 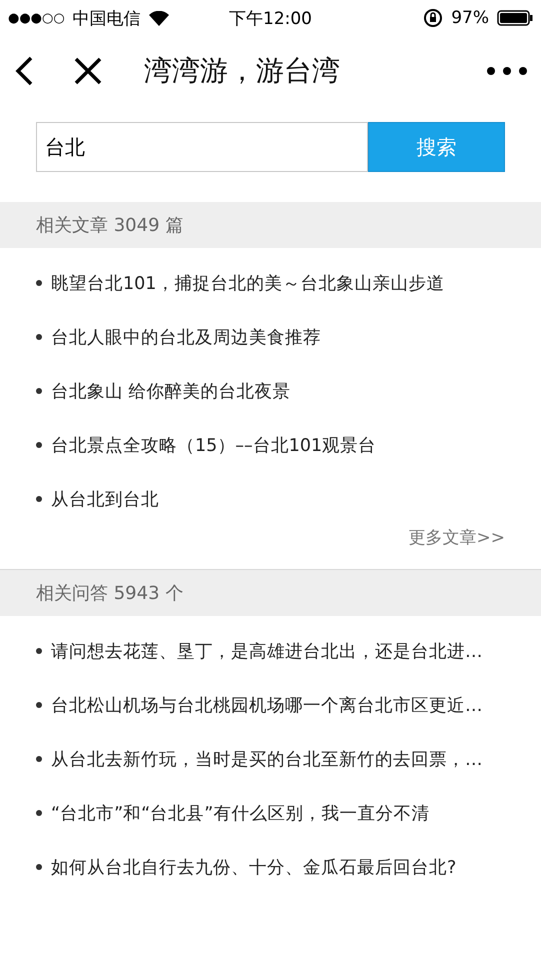 What do you see at coordinates (507, 71) in the screenshot?
I see `more-icon` at bounding box center [507, 71].